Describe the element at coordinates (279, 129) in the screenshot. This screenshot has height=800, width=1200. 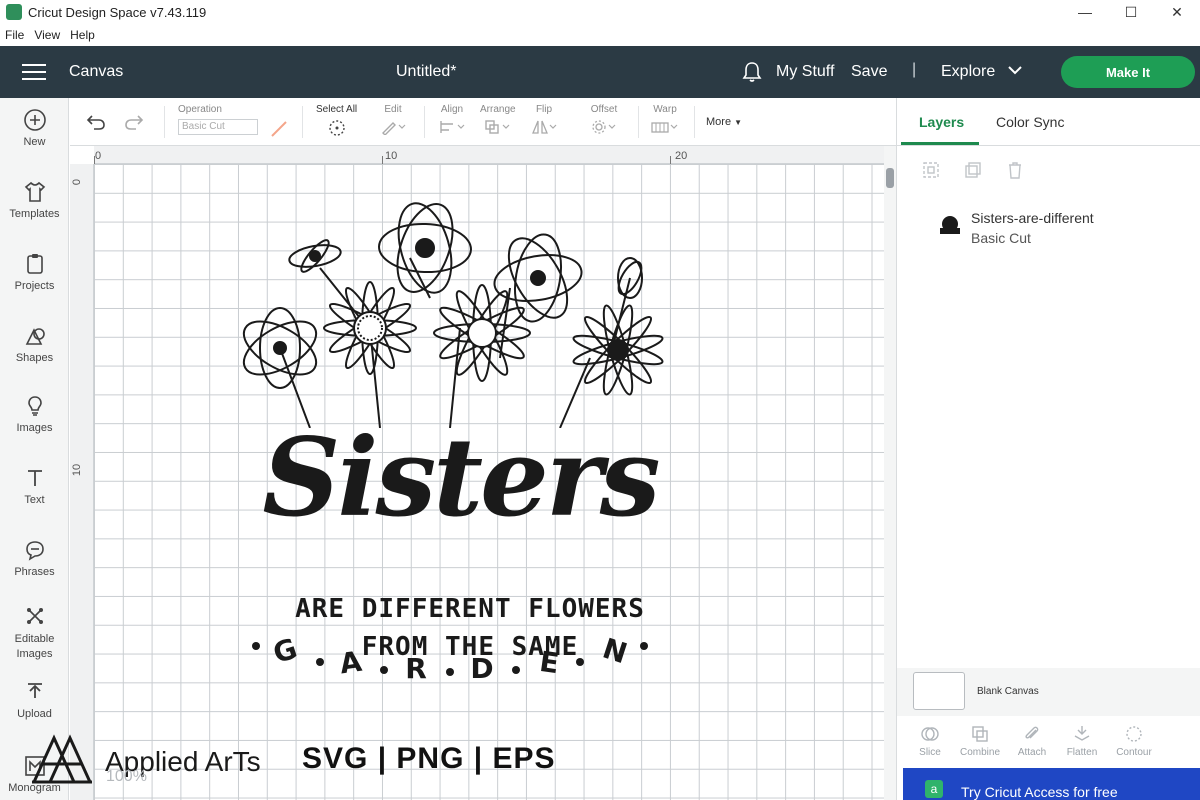
I see `pen-color-swatch-icon` at that location.